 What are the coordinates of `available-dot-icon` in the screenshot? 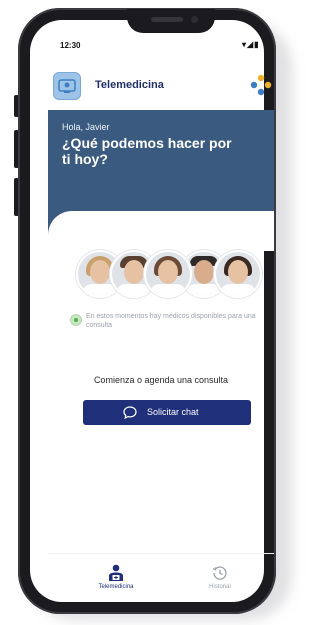 It's located at (76, 320).